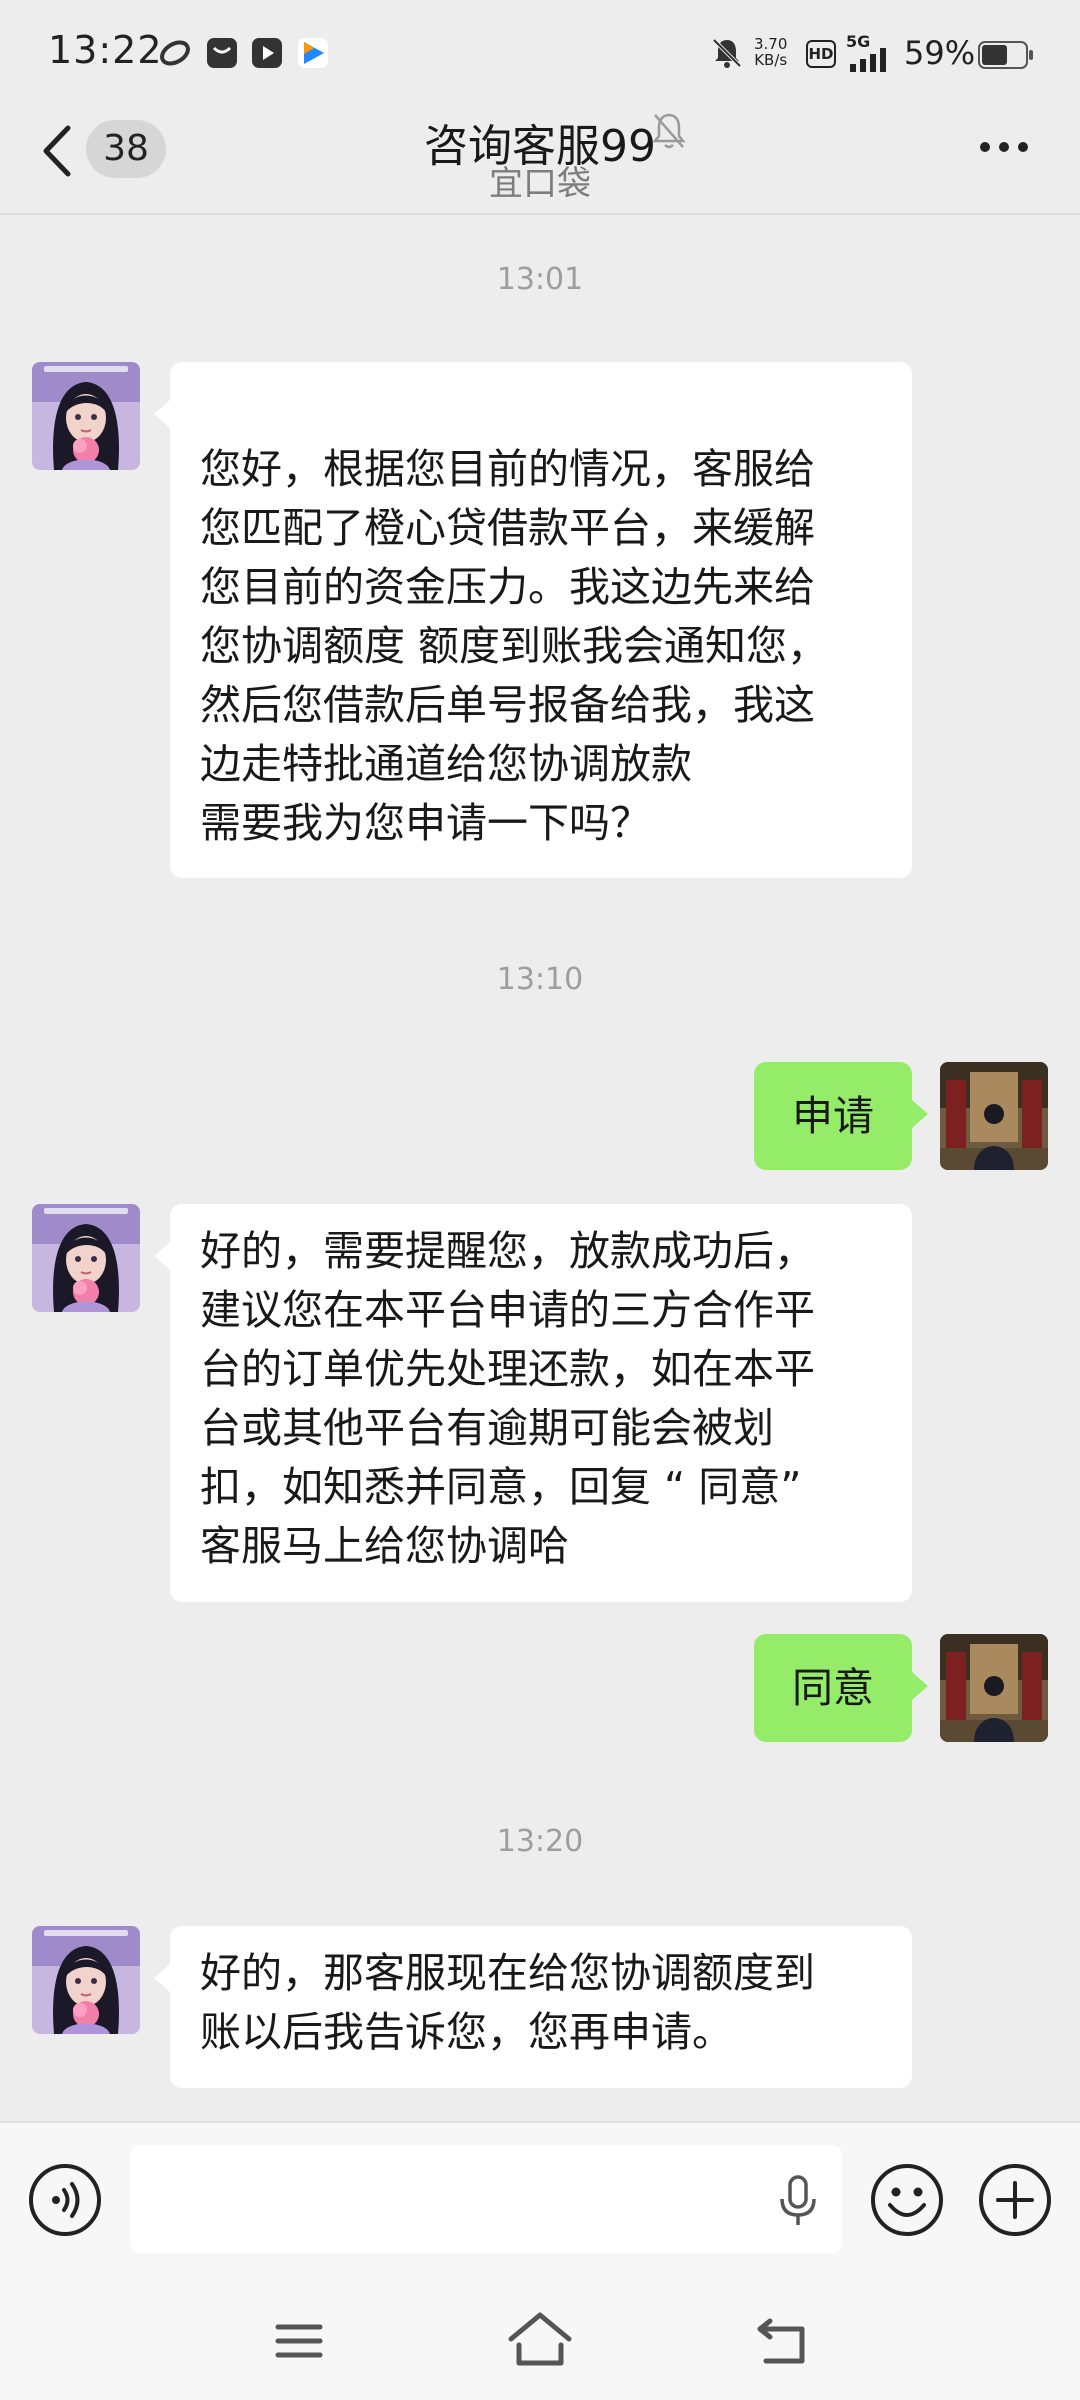 The height and width of the screenshot is (2400, 1080). What do you see at coordinates (540, 184) in the screenshot?
I see `chat-subtitle: 宜口袋` at bounding box center [540, 184].